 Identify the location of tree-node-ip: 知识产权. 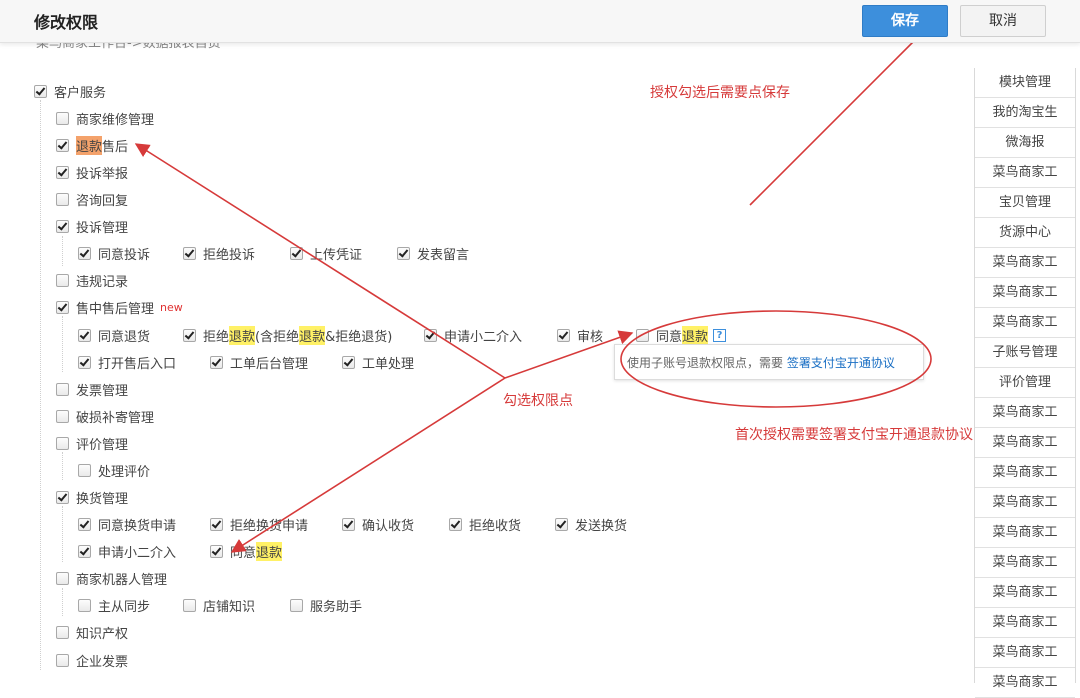
(92, 632).